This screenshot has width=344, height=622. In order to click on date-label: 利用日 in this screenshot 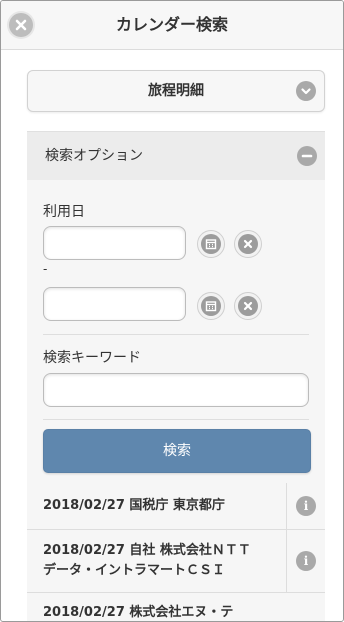, I will do `click(64, 212)`.